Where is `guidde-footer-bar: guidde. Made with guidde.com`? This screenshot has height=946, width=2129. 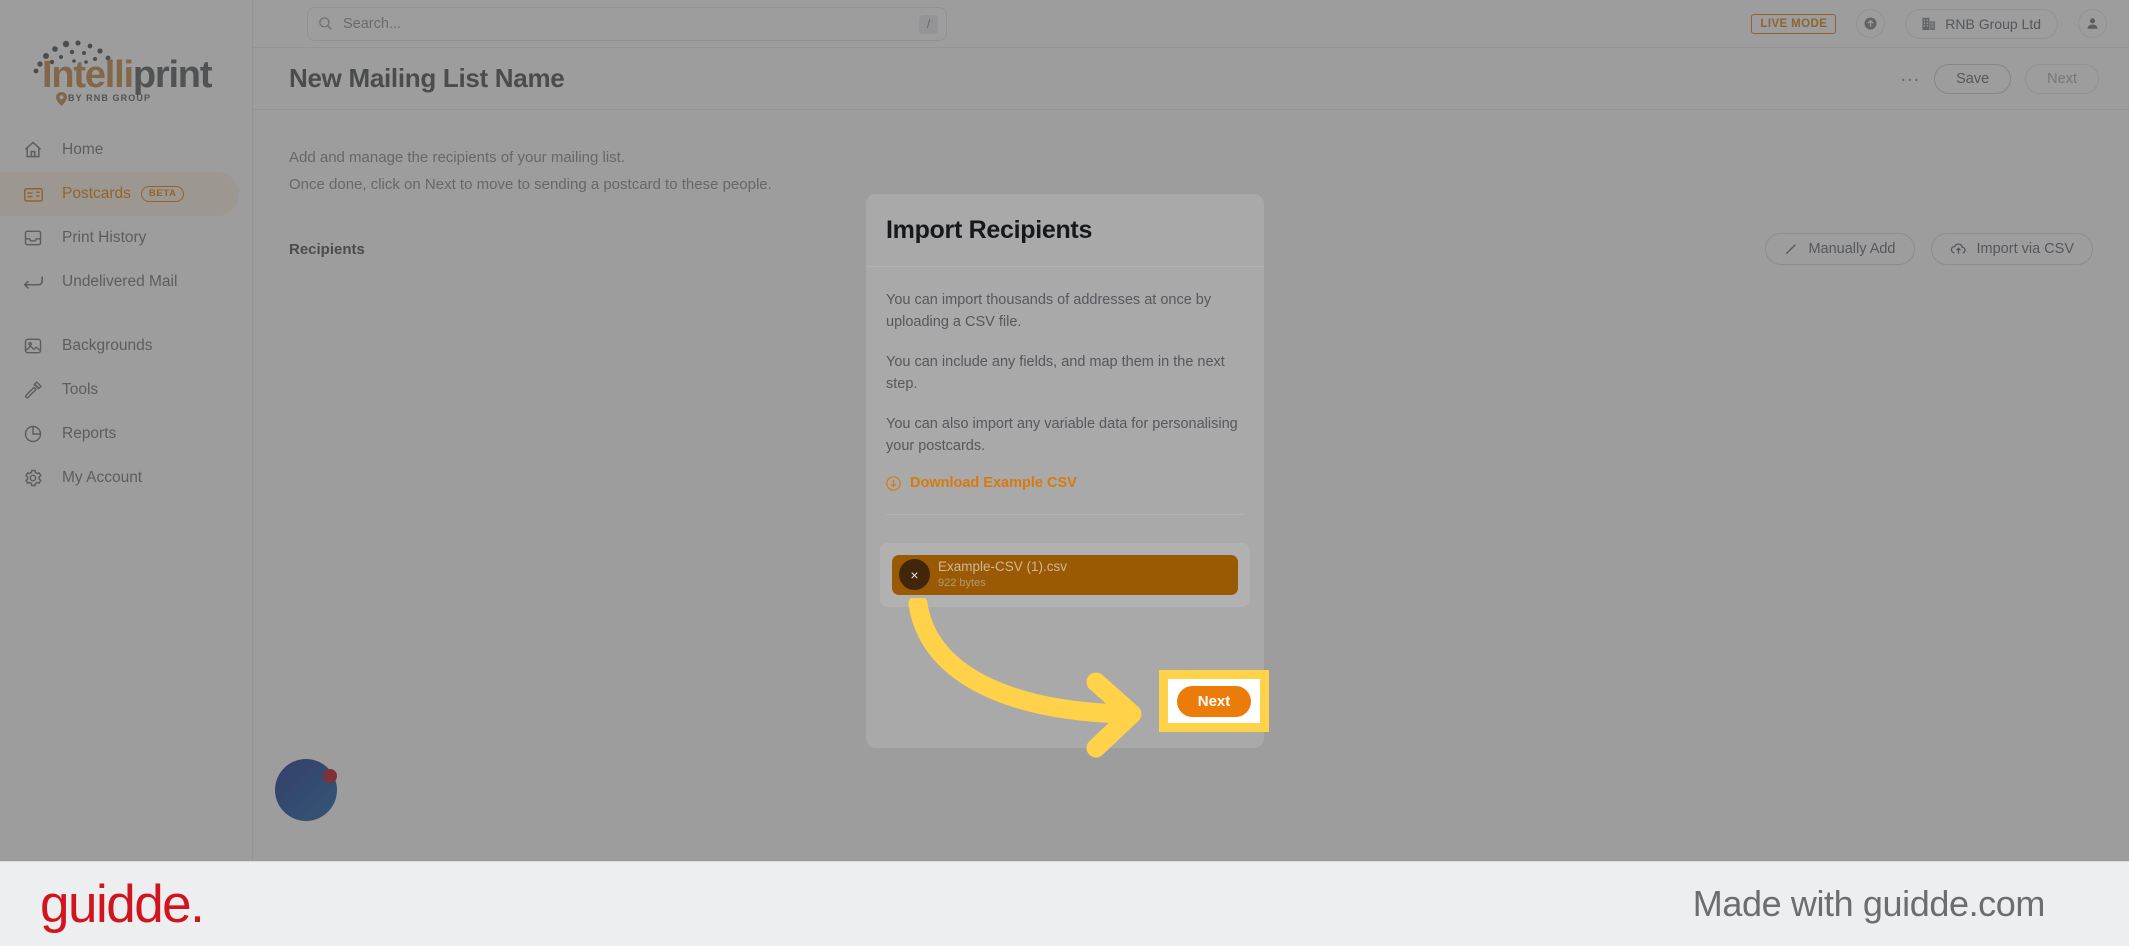 guidde-footer-bar: guidde. Made with guidde.com is located at coordinates (1064, 903).